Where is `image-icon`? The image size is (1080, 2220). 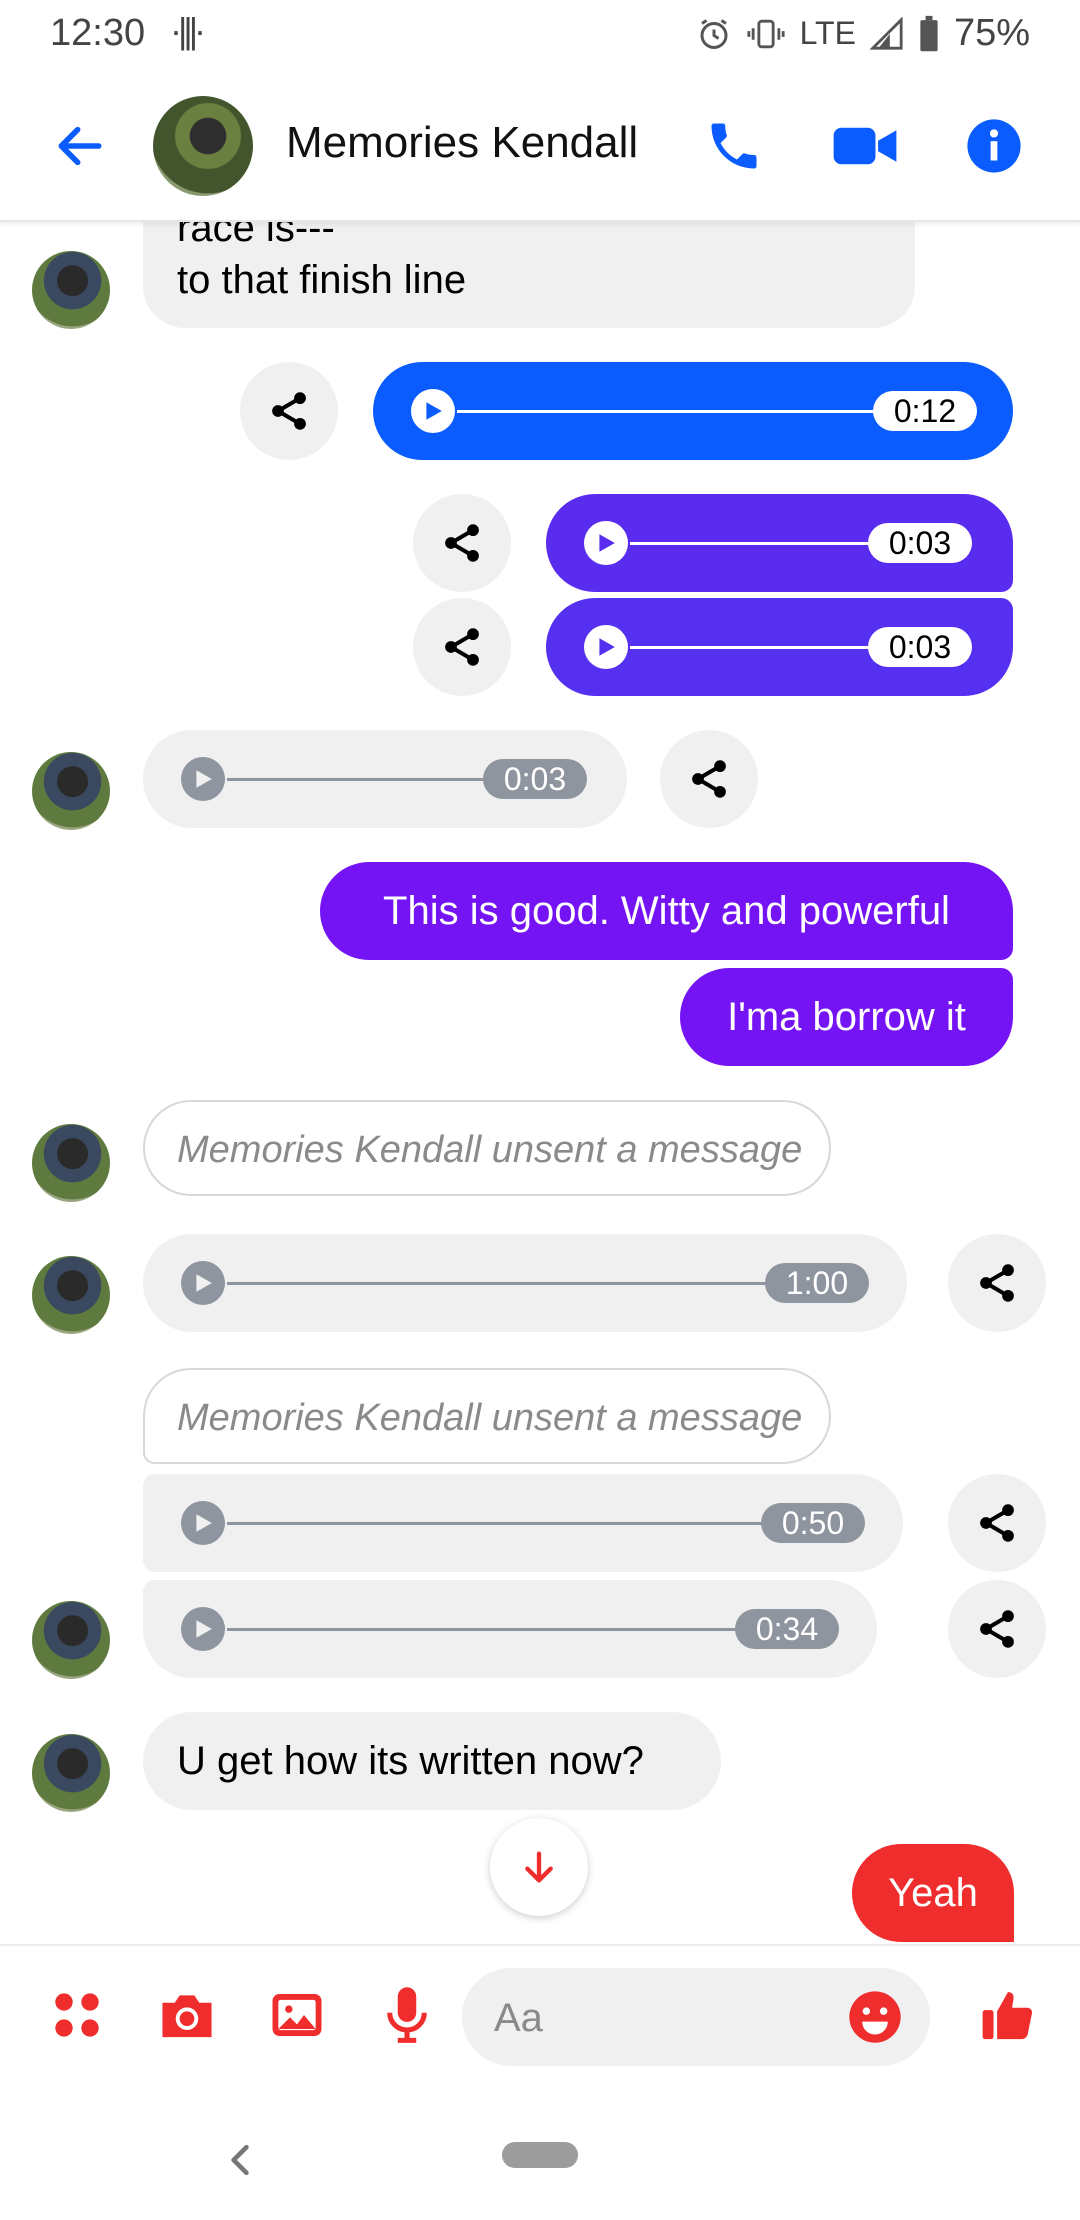
image-icon is located at coordinates (297, 2015).